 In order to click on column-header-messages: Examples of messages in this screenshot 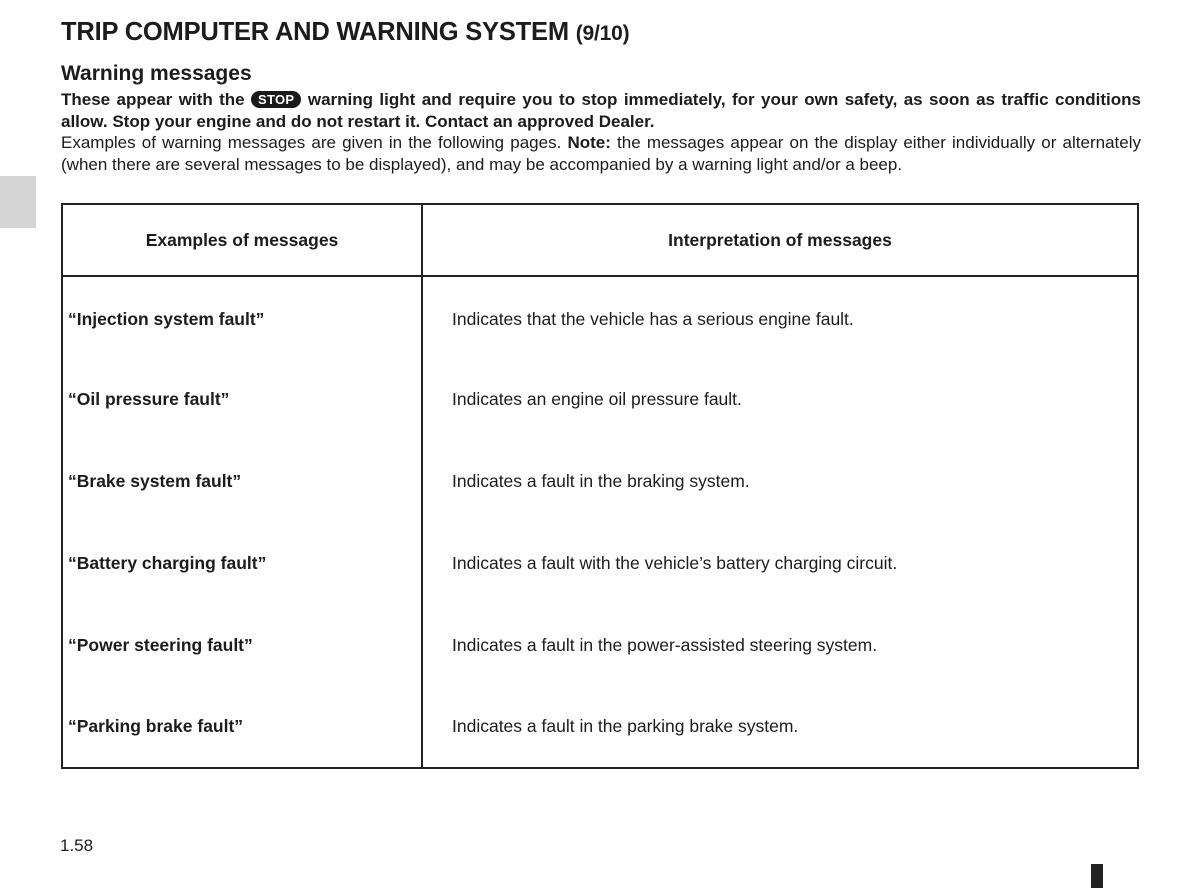, I will do `click(242, 240)`.